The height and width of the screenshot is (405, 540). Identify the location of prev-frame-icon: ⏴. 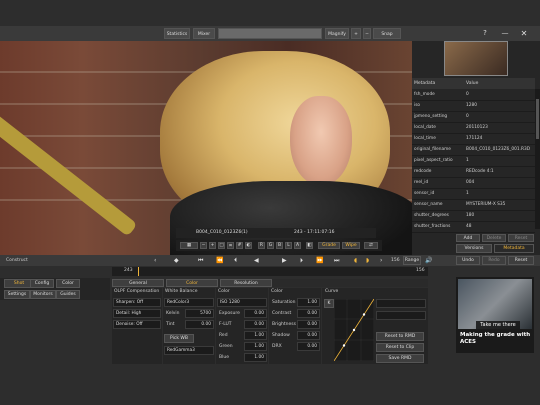
(238, 260).